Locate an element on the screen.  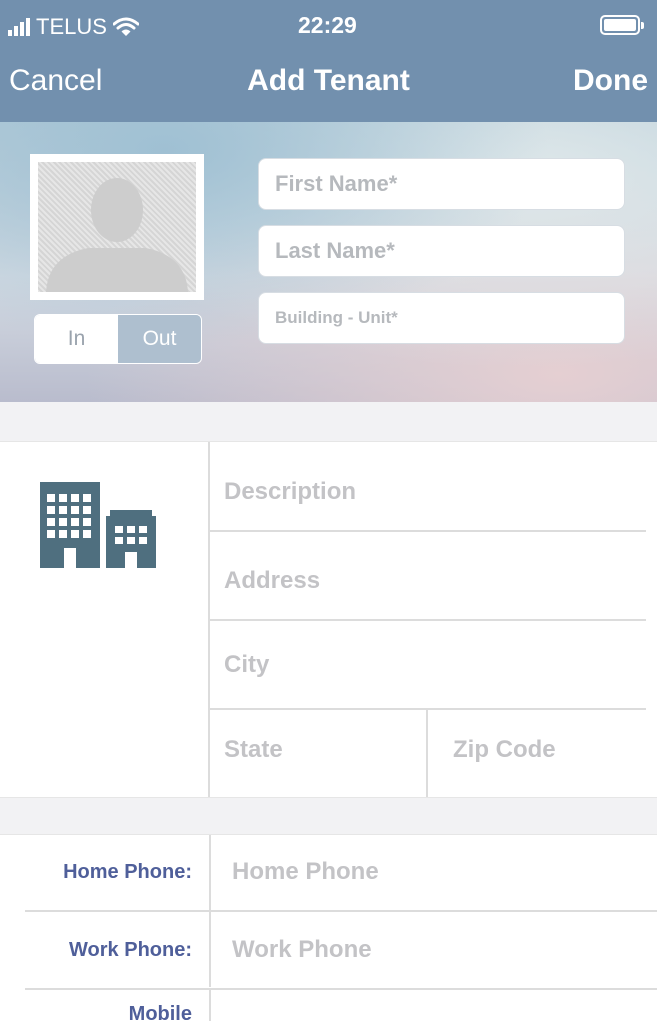
home-phone-field: Home Phone is located at coordinates (305, 872).